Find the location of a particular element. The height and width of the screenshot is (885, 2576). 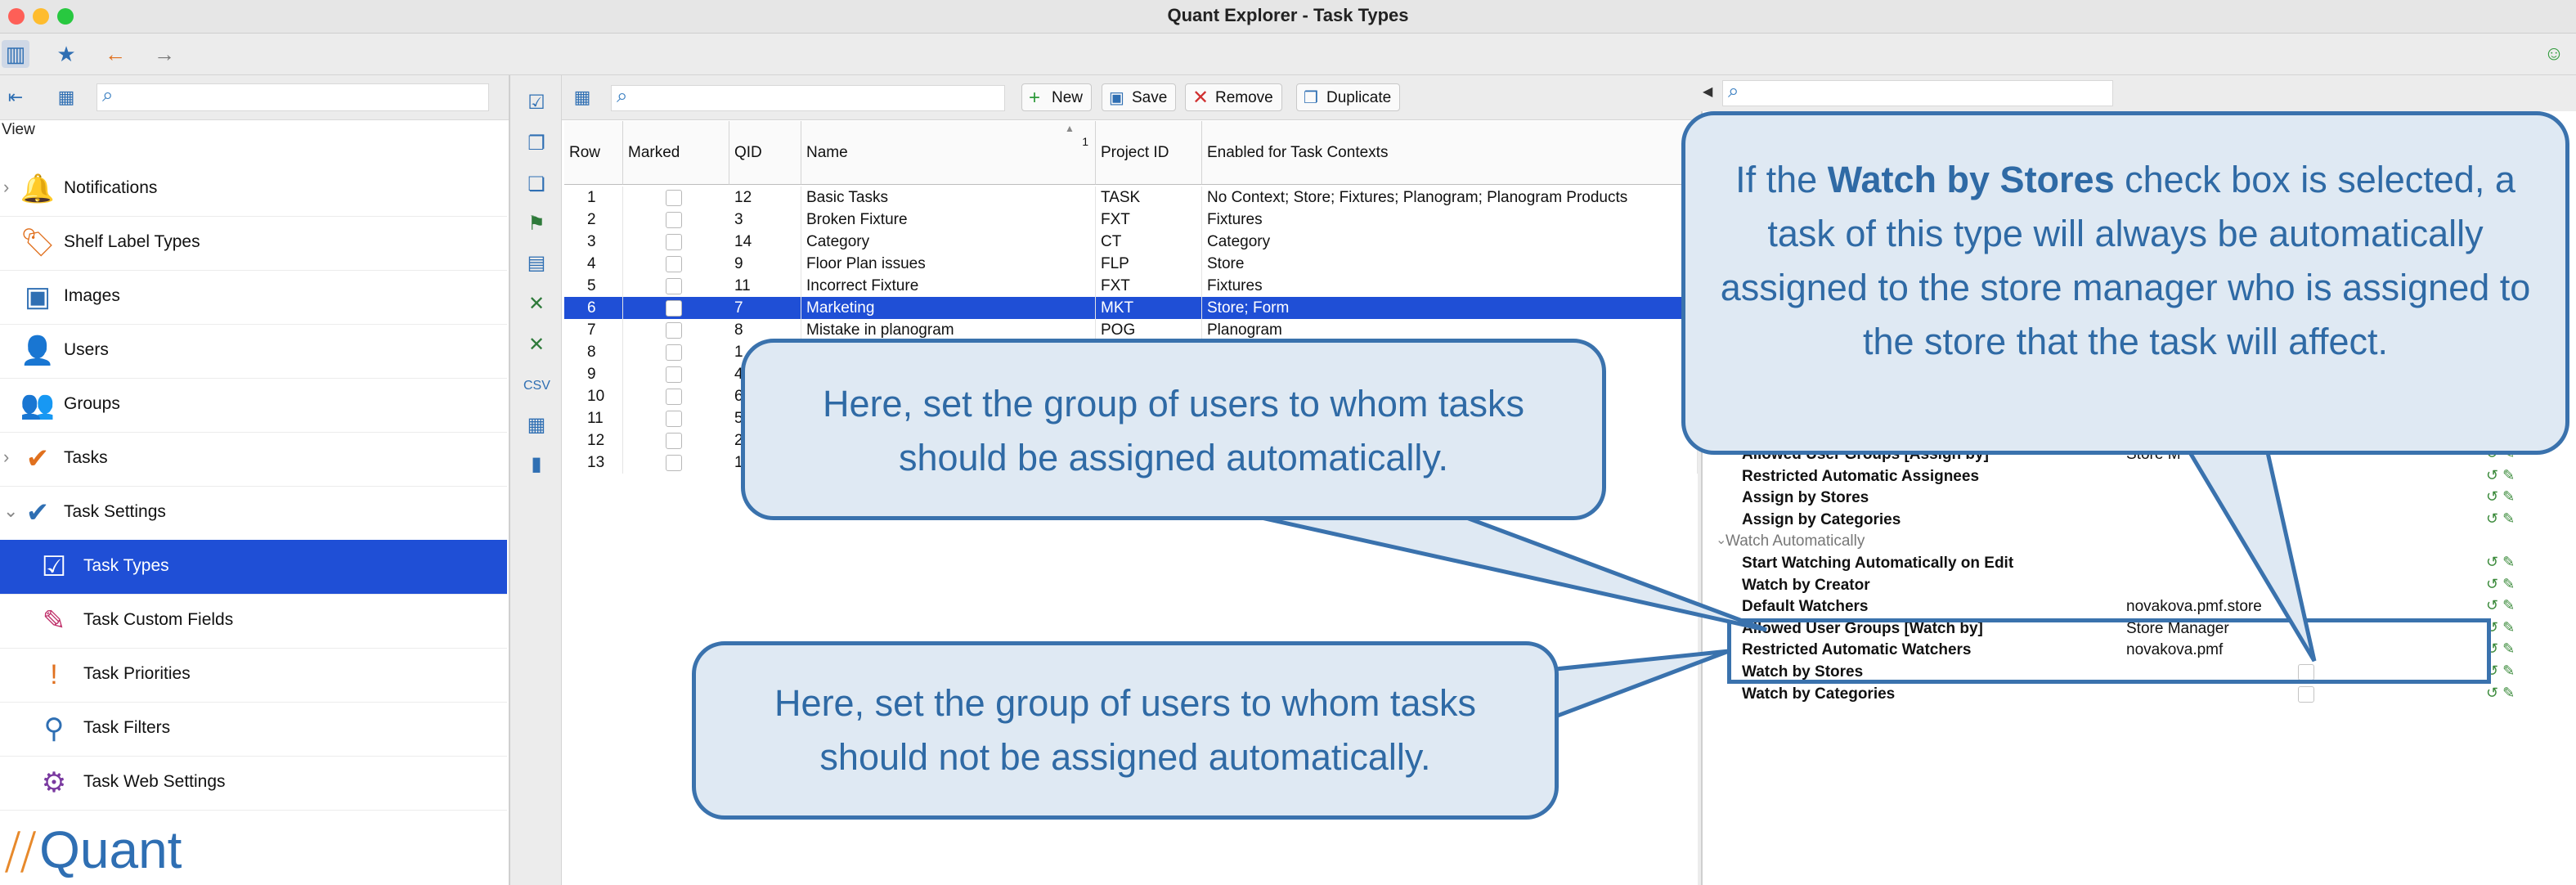

pointer-assign-group is located at coordinates (1505, 571).